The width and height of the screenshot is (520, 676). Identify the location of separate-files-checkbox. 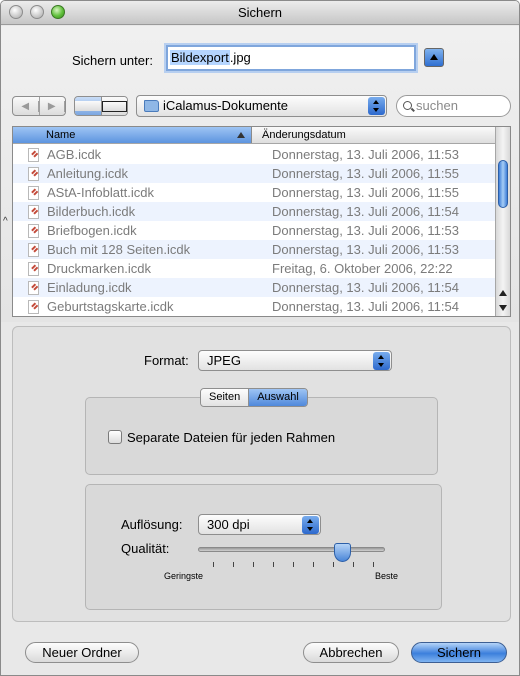
(115, 437).